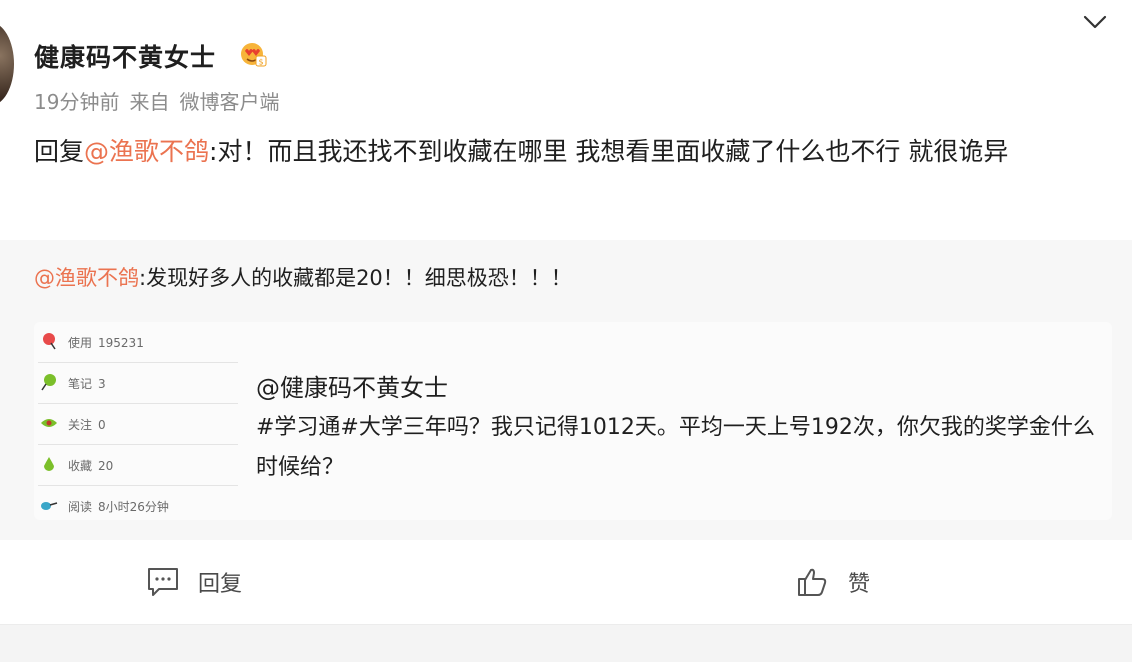 The image size is (1132, 662). I want to click on stat-row-reading: 阅读 8小时26分钟, so click(138, 506).